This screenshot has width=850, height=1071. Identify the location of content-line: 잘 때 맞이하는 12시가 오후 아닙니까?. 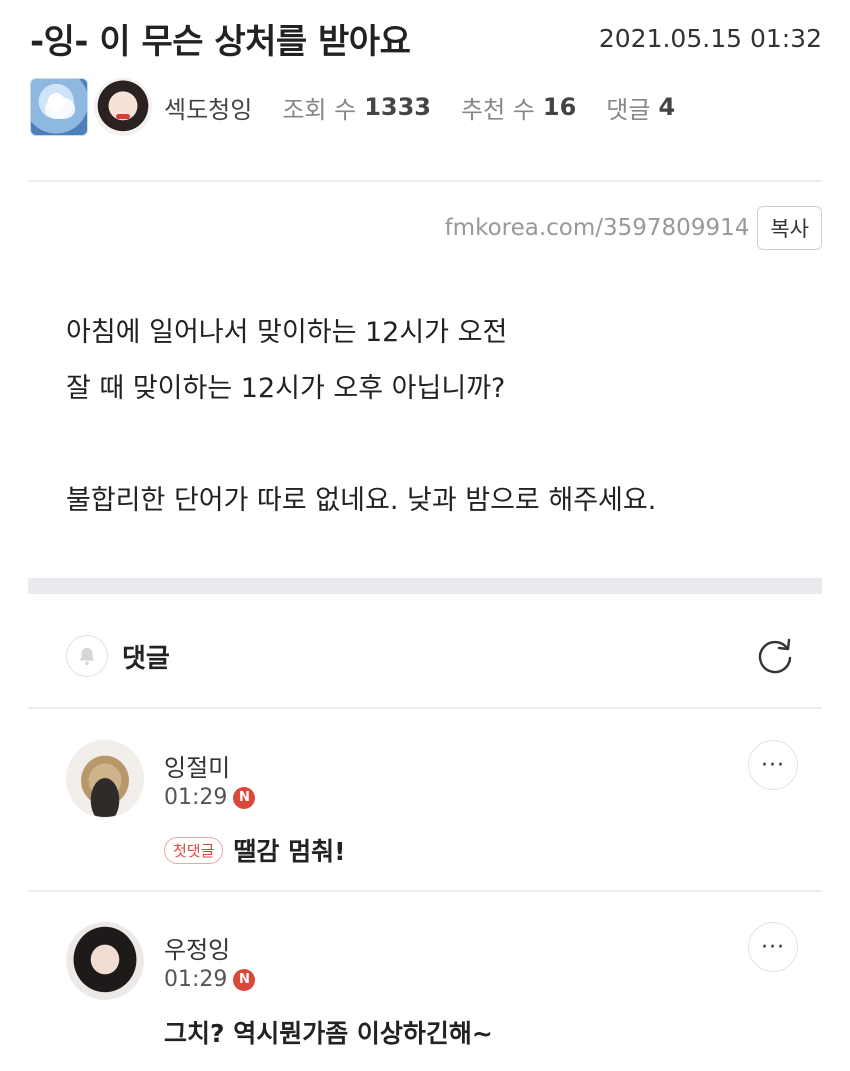
(286, 388).